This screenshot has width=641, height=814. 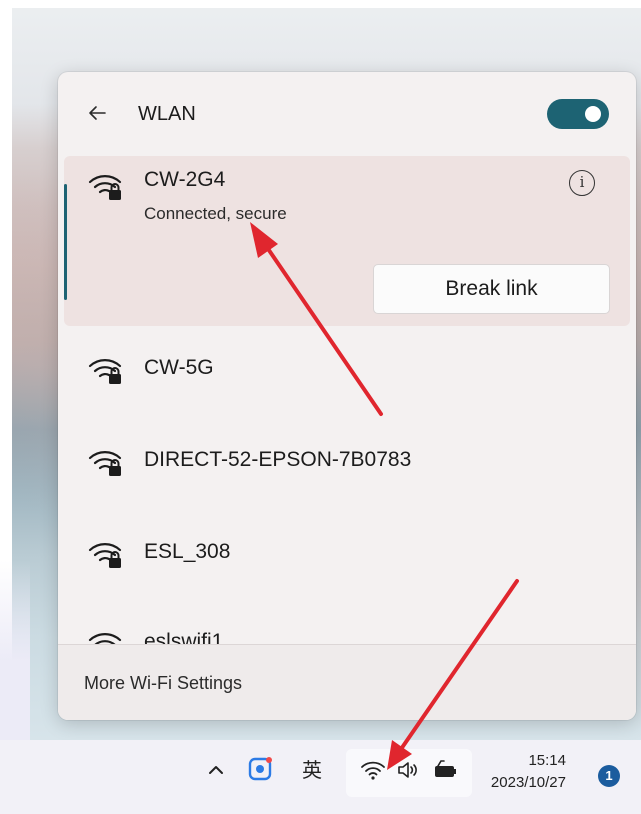 I want to click on network-item-eslswifi1: eslswifi1, so click(x=347, y=626).